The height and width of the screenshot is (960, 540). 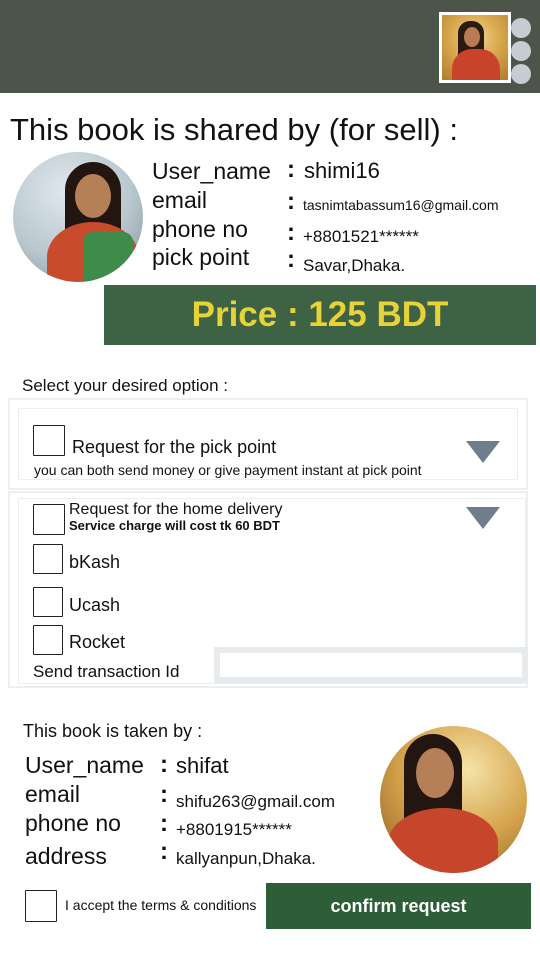 I want to click on ucash-label: Ucash, so click(x=95, y=605).